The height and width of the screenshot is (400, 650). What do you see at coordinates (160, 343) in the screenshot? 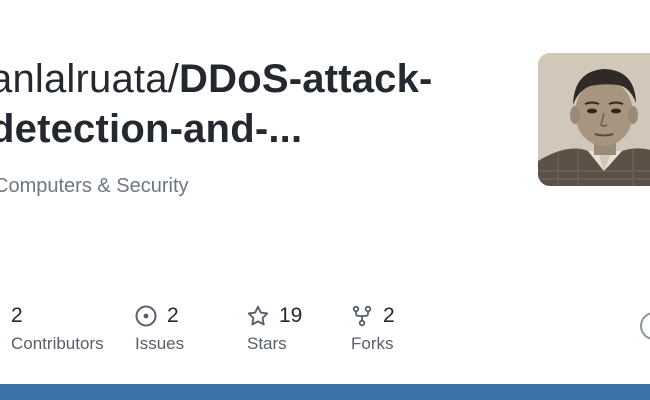
I see `issues-label: Issues` at bounding box center [160, 343].